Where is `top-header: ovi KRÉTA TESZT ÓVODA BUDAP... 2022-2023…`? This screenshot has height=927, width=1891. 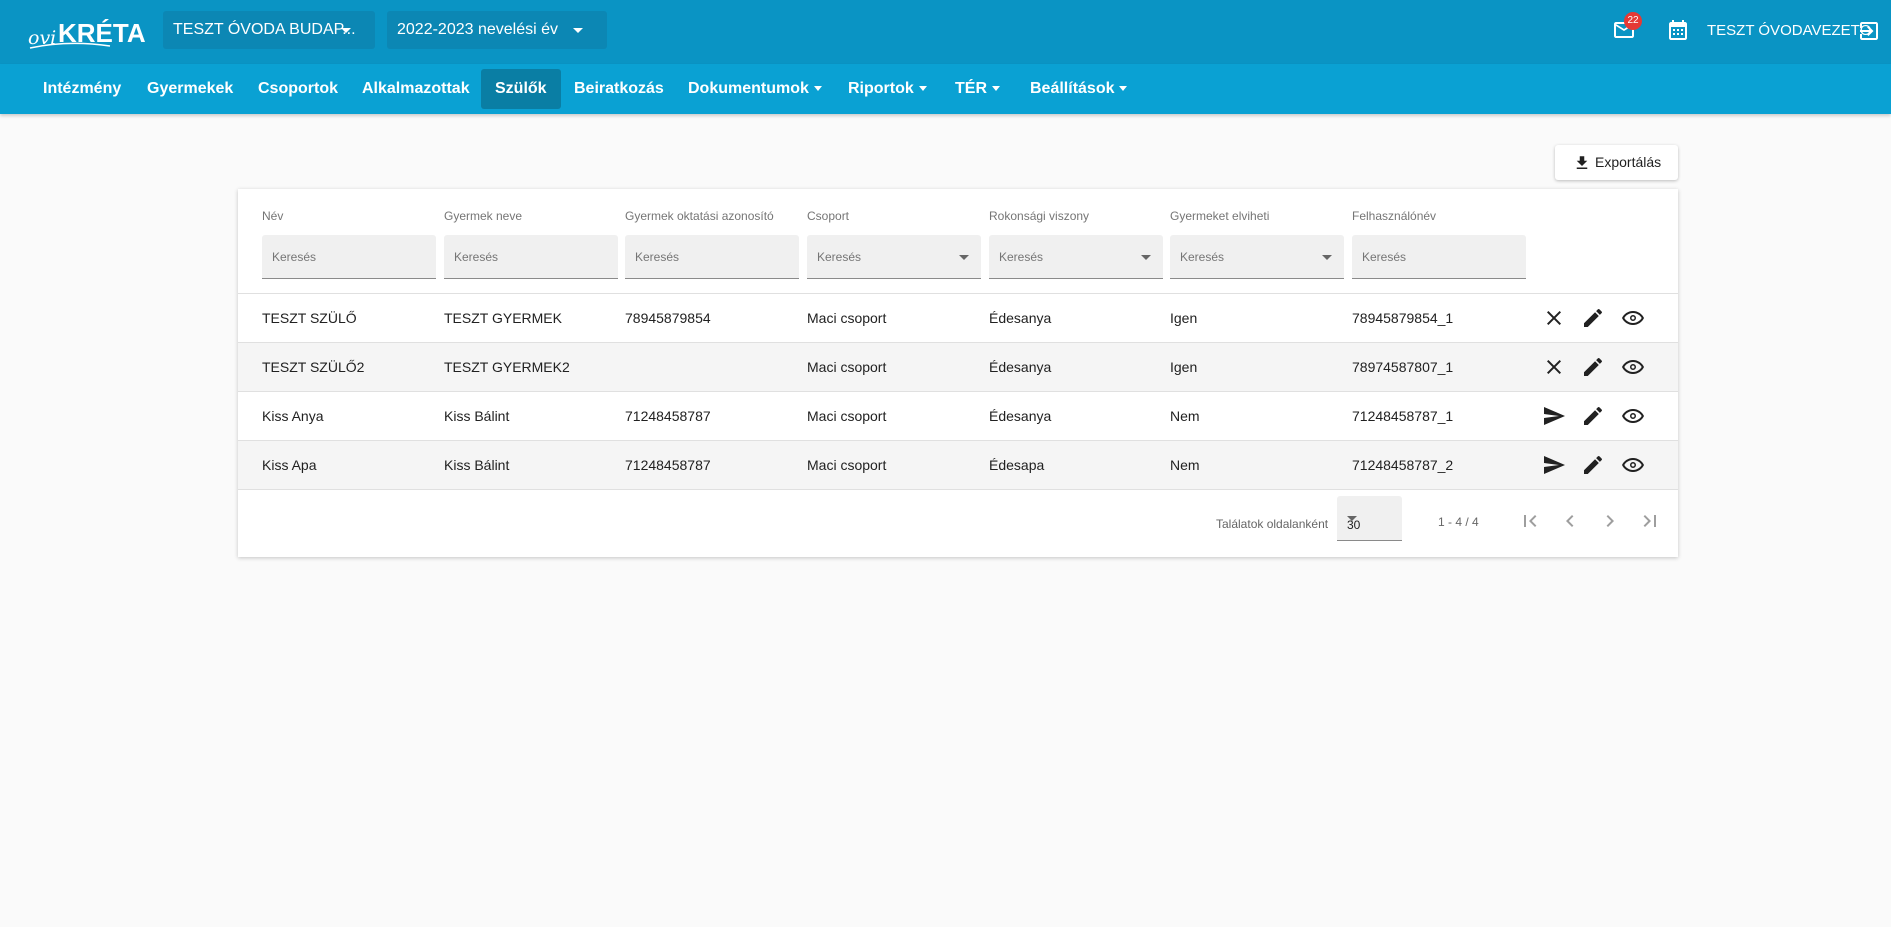
top-header: ovi KRÉTA TESZT ÓVODA BUDAP... 2022-2023… is located at coordinates (945, 32).